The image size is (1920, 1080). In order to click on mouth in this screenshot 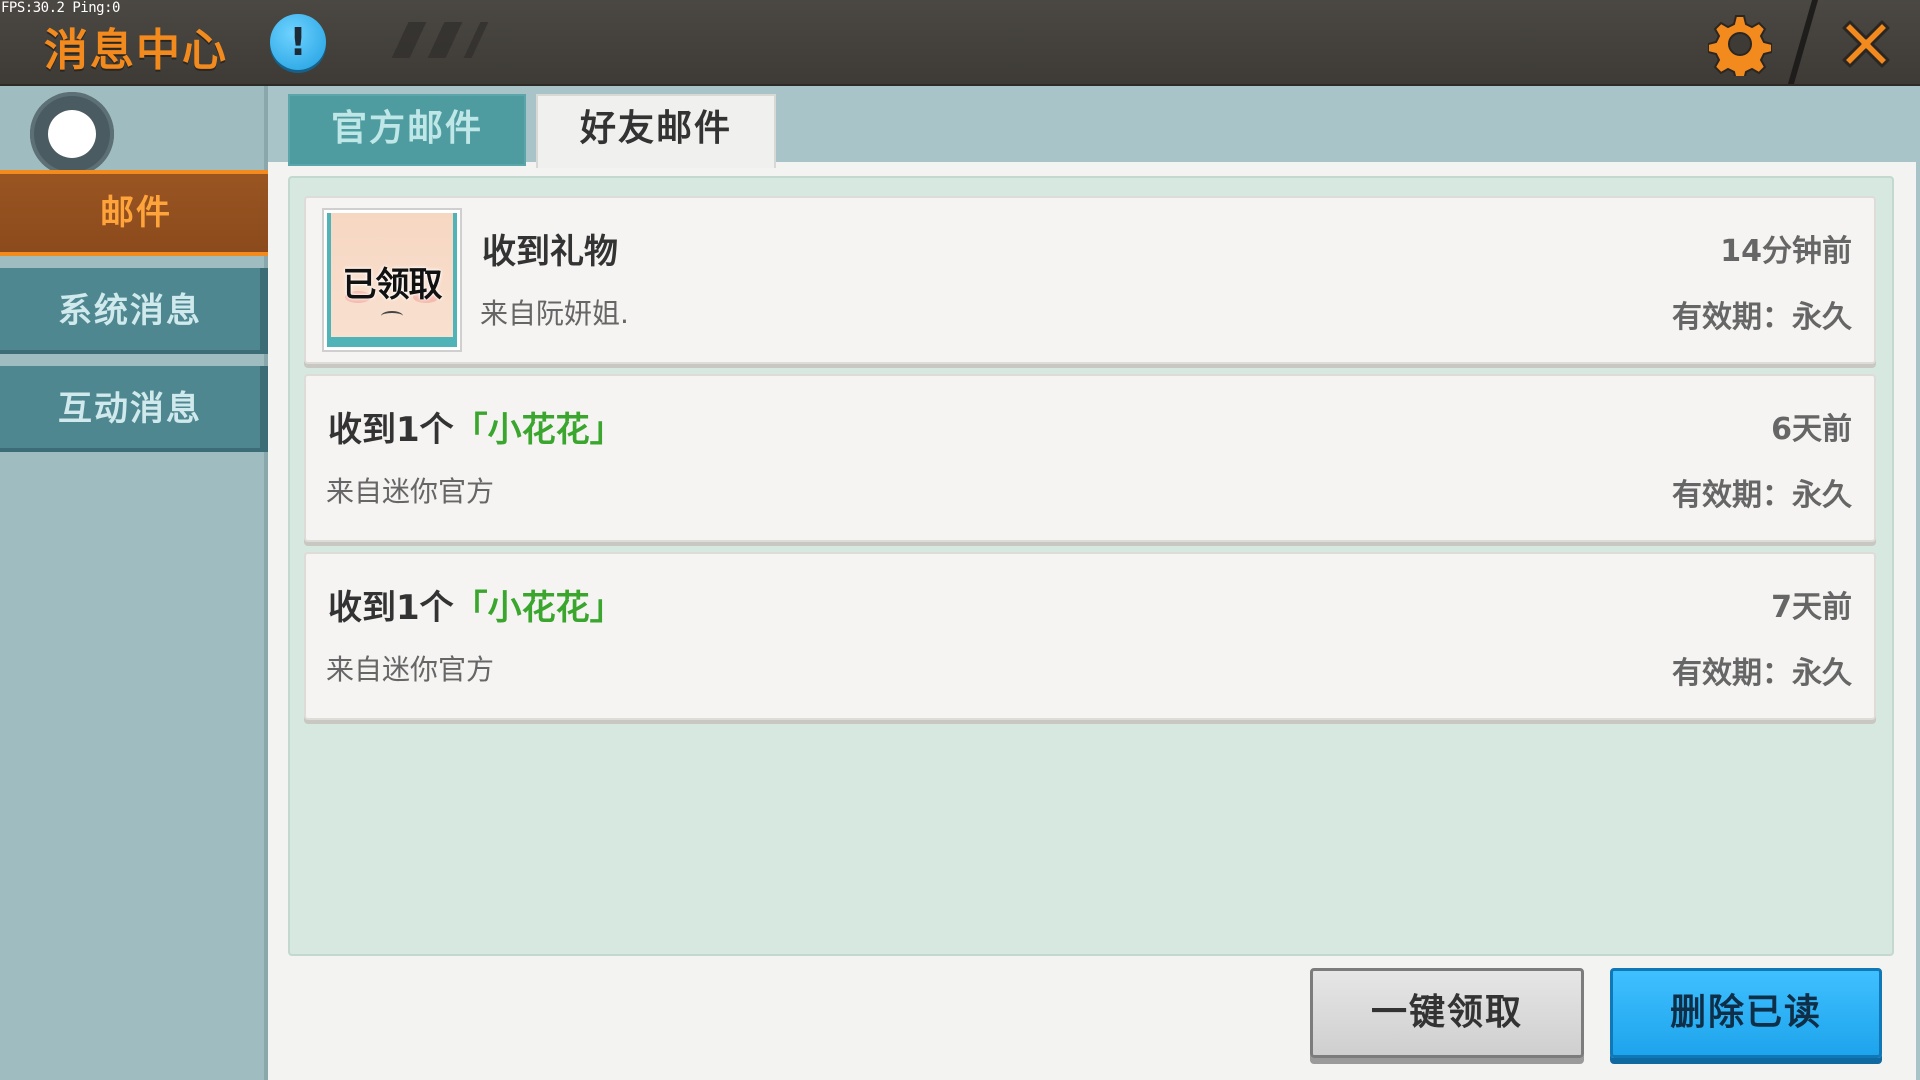, I will do `click(392, 316)`.